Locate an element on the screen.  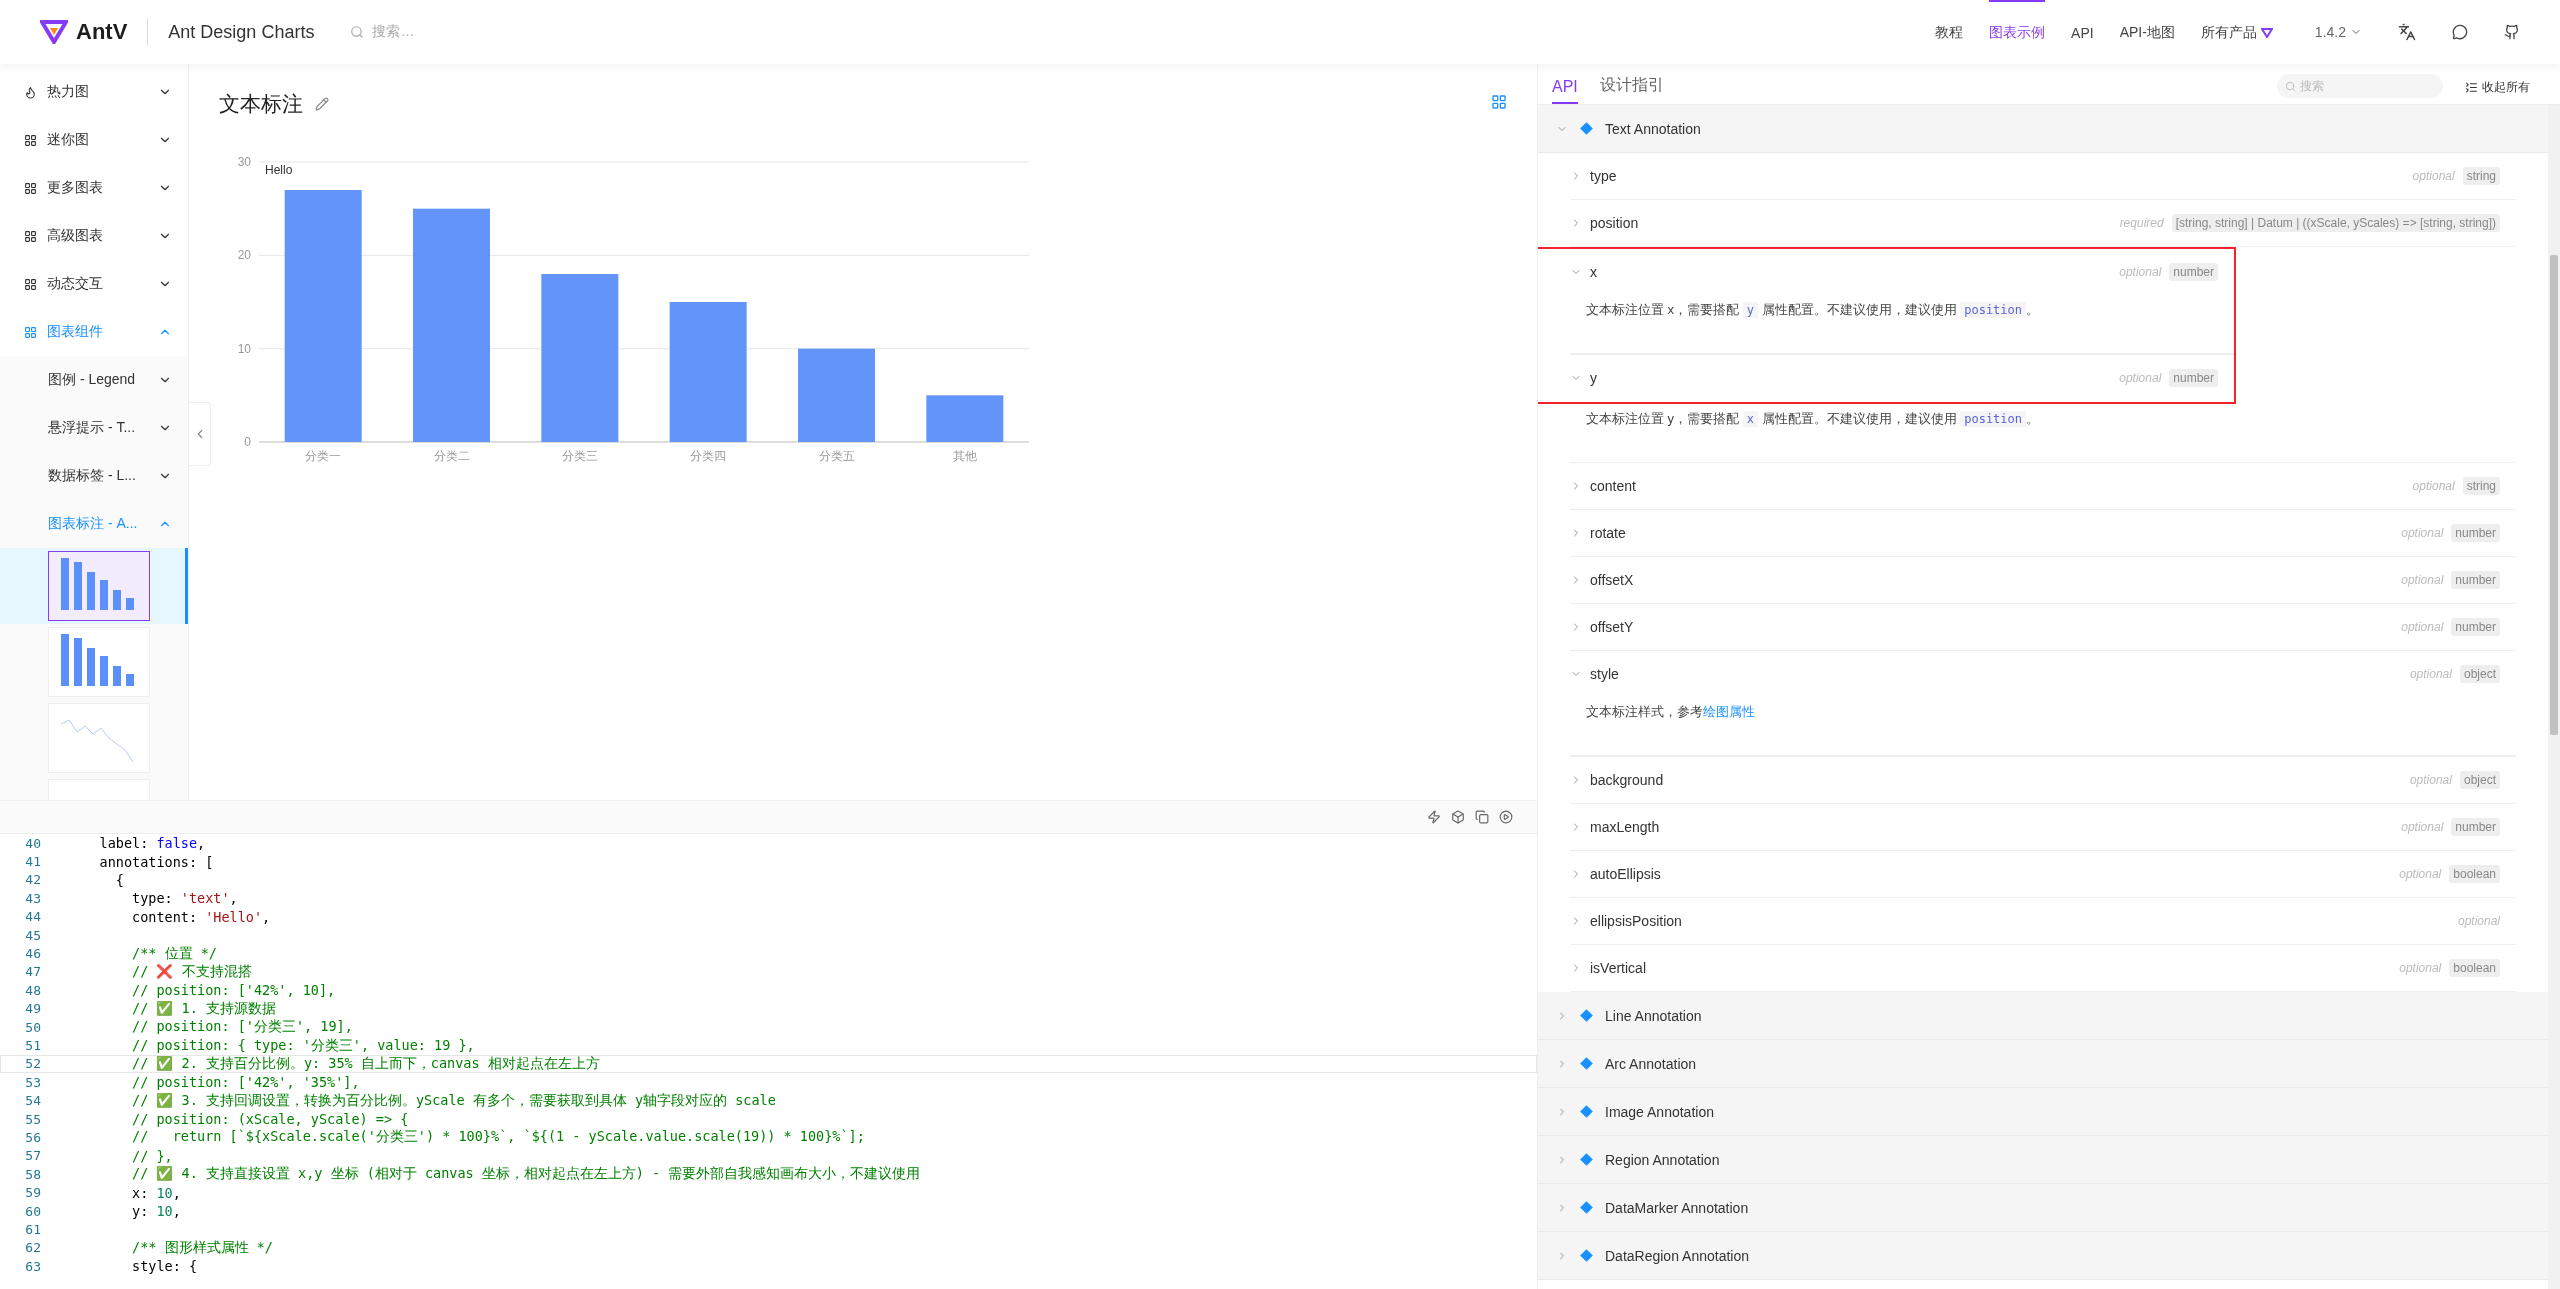
logo-text: AntV is located at coordinates (102, 32).